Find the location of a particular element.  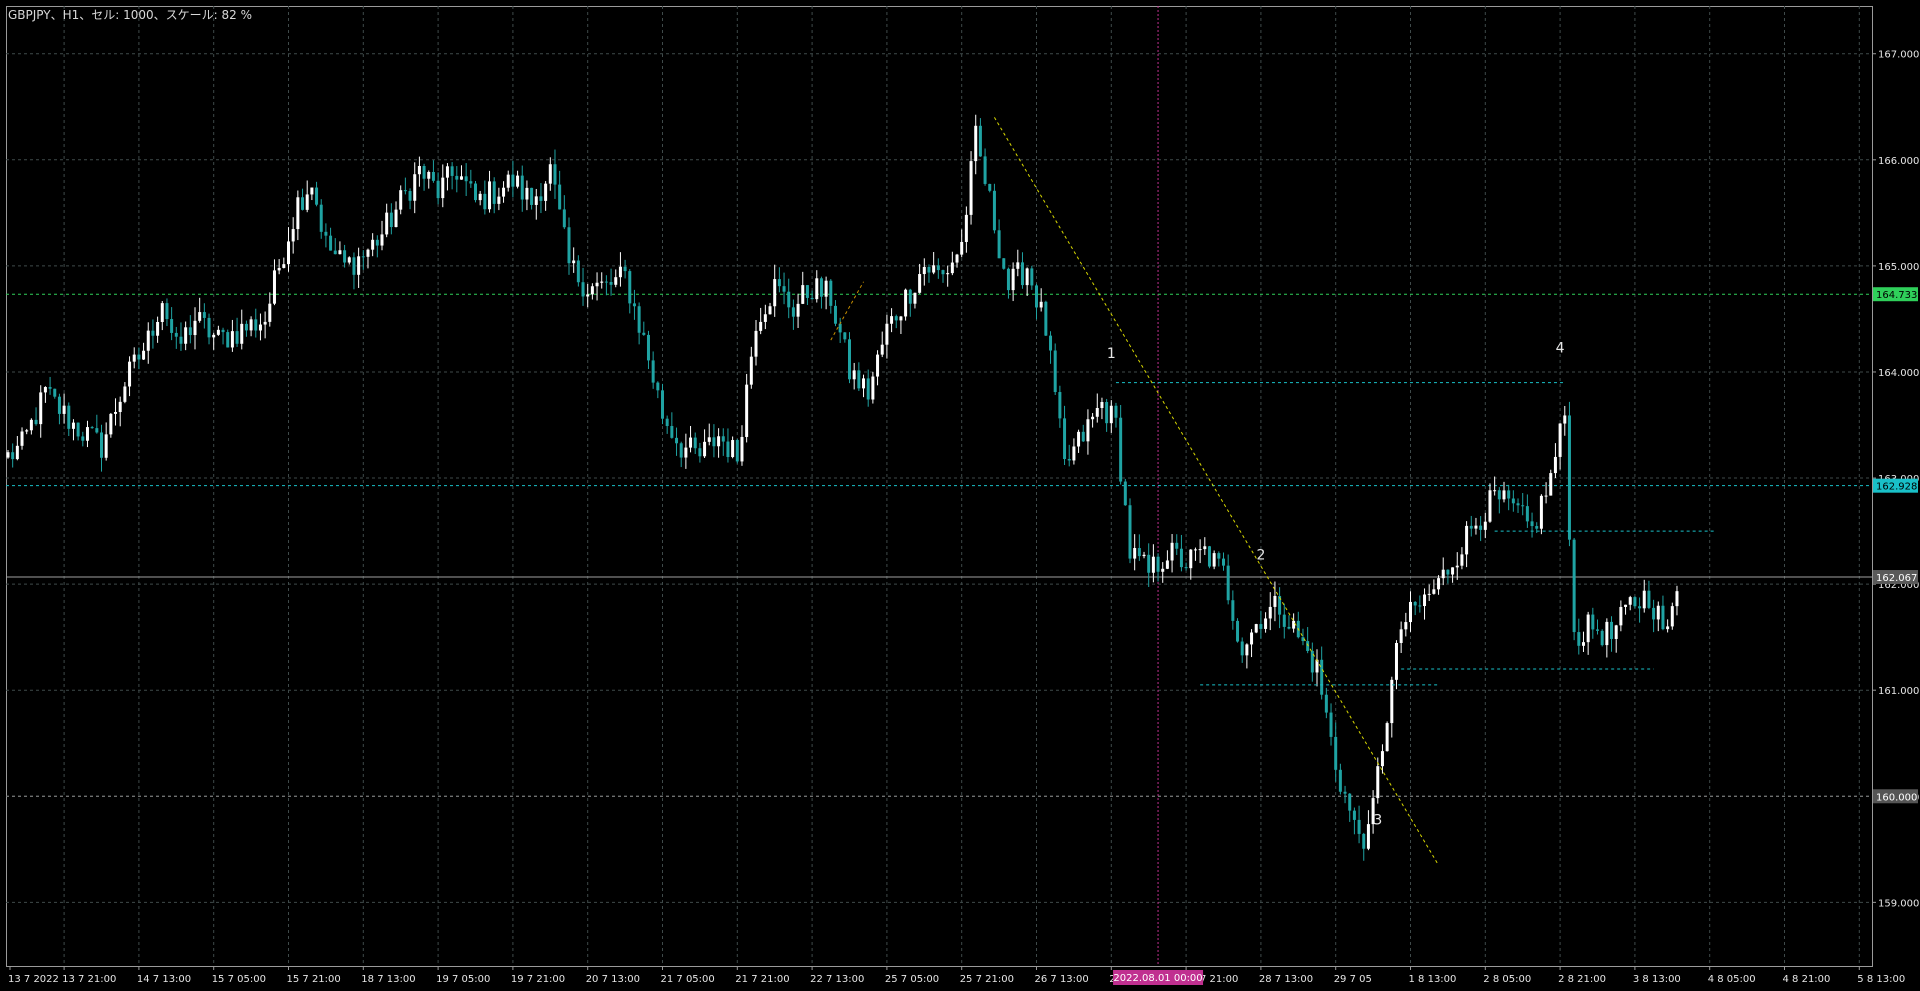

x-tick-label: 28 7 13:00 is located at coordinates (1286, 979).